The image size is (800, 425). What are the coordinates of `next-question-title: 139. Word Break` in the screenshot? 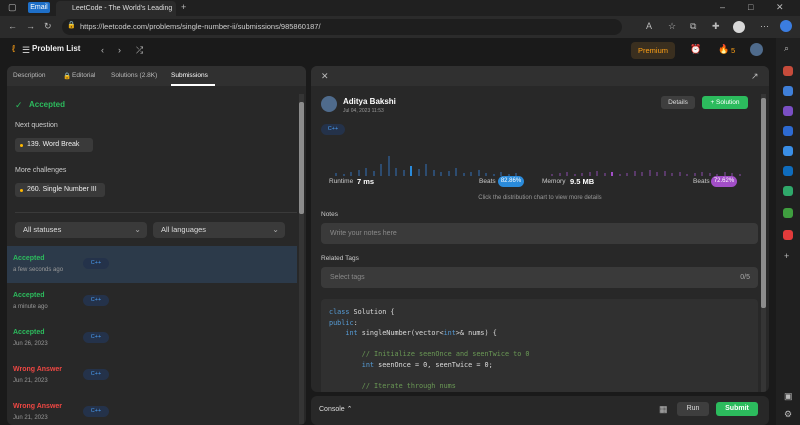 It's located at (53, 144).